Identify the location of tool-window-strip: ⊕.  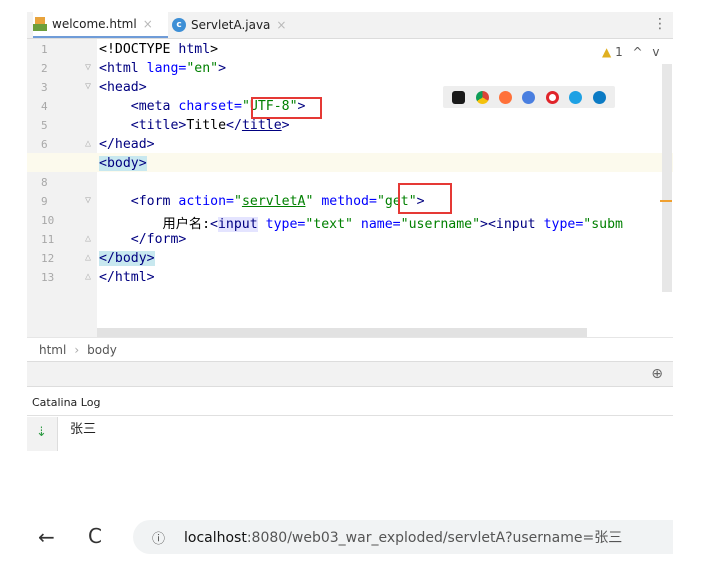
(350, 374).